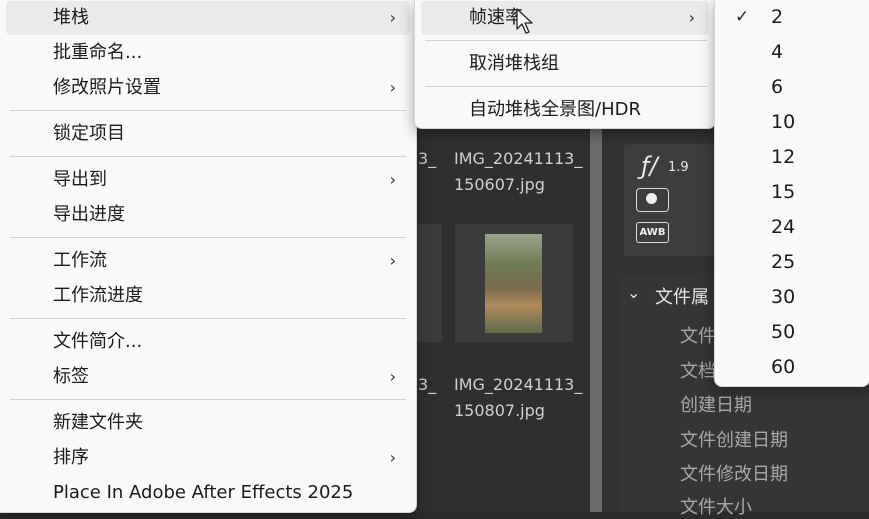 This screenshot has height=519, width=869. What do you see at coordinates (71, 17) in the screenshot?
I see `menu-item-label: 堆栈` at bounding box center [71, 17].